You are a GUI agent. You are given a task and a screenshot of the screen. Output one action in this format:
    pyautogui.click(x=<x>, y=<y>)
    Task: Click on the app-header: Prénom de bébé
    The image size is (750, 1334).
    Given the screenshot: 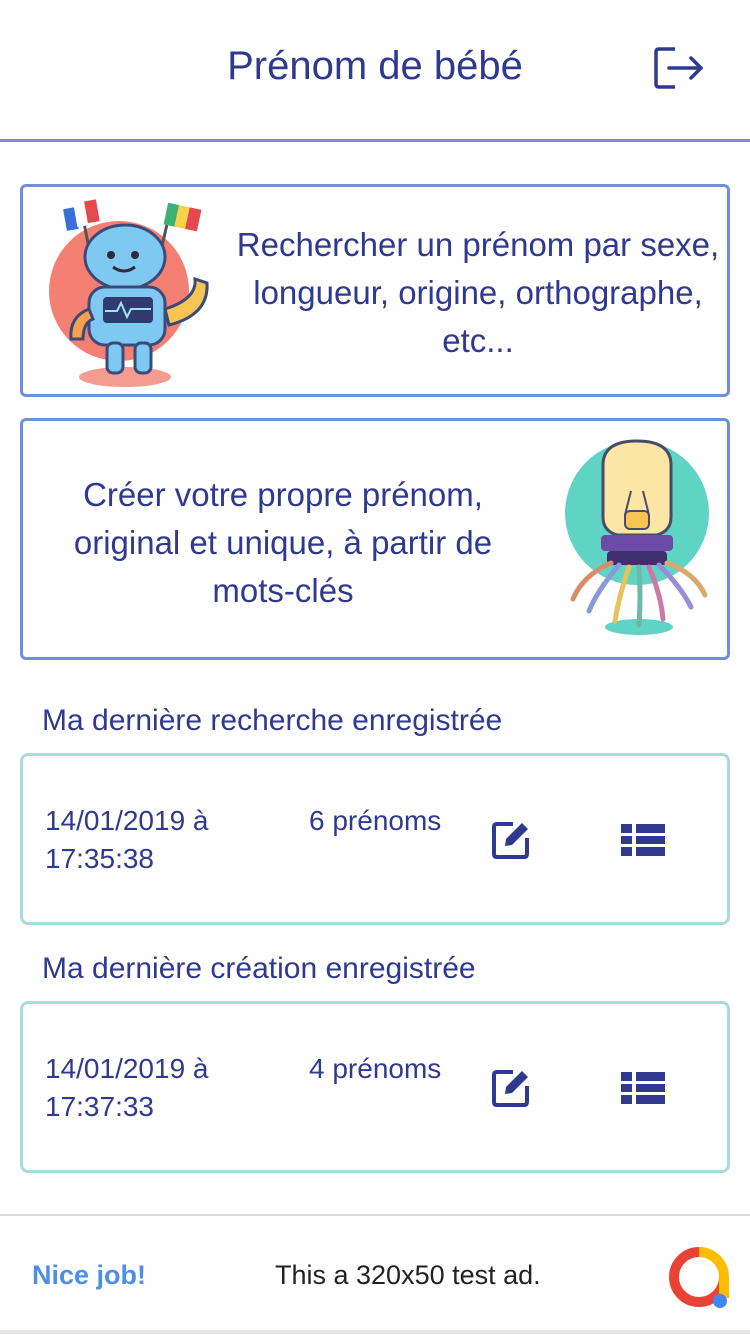 What is the action you would take?
    pyautogui.click(x=375, y=71)
    